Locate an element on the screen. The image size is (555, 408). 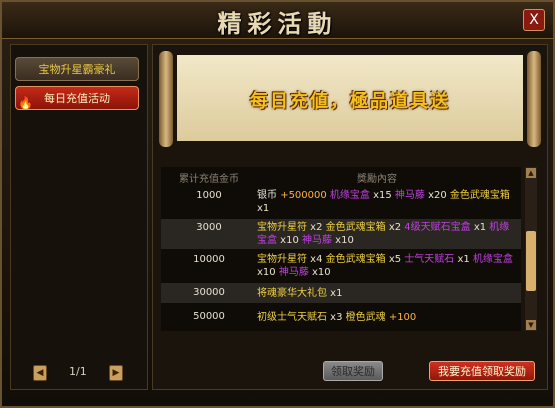
table-scrollbar: ▲ ▼ is located at coordinates (531, 249).